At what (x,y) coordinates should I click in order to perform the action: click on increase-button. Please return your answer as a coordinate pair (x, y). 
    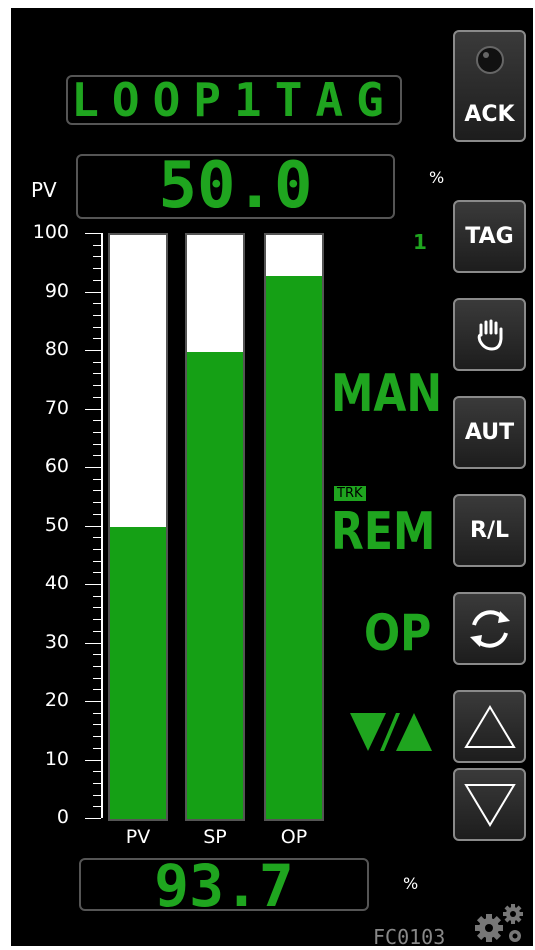
    Looking at the image, I should click on (489, 726).